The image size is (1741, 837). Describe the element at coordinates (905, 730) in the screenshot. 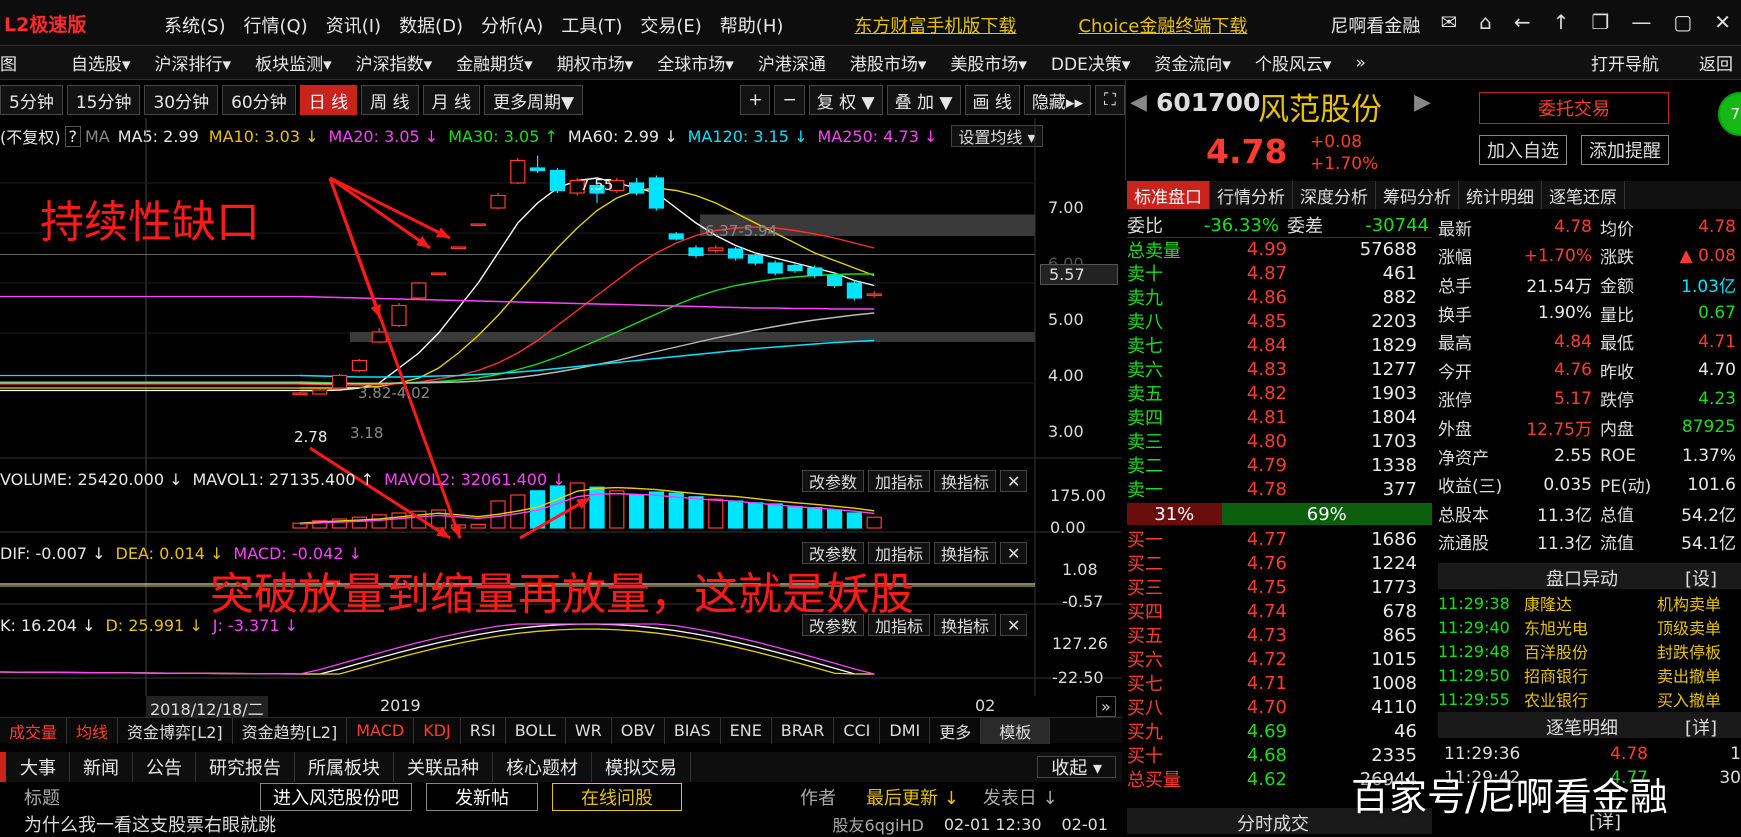

I see `tab-dmi: DMI` at that location.